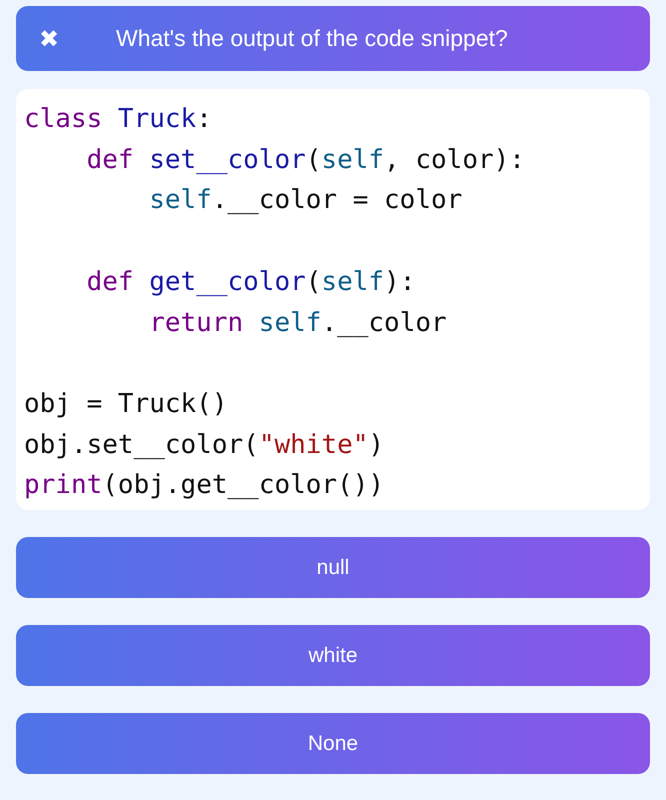 The height and width of the screenshot is (800, 666). What do you see at coordinates (306, 201) in the screenshot?
I see `code-line: self.__color = color` at bounding box center [306, 201].